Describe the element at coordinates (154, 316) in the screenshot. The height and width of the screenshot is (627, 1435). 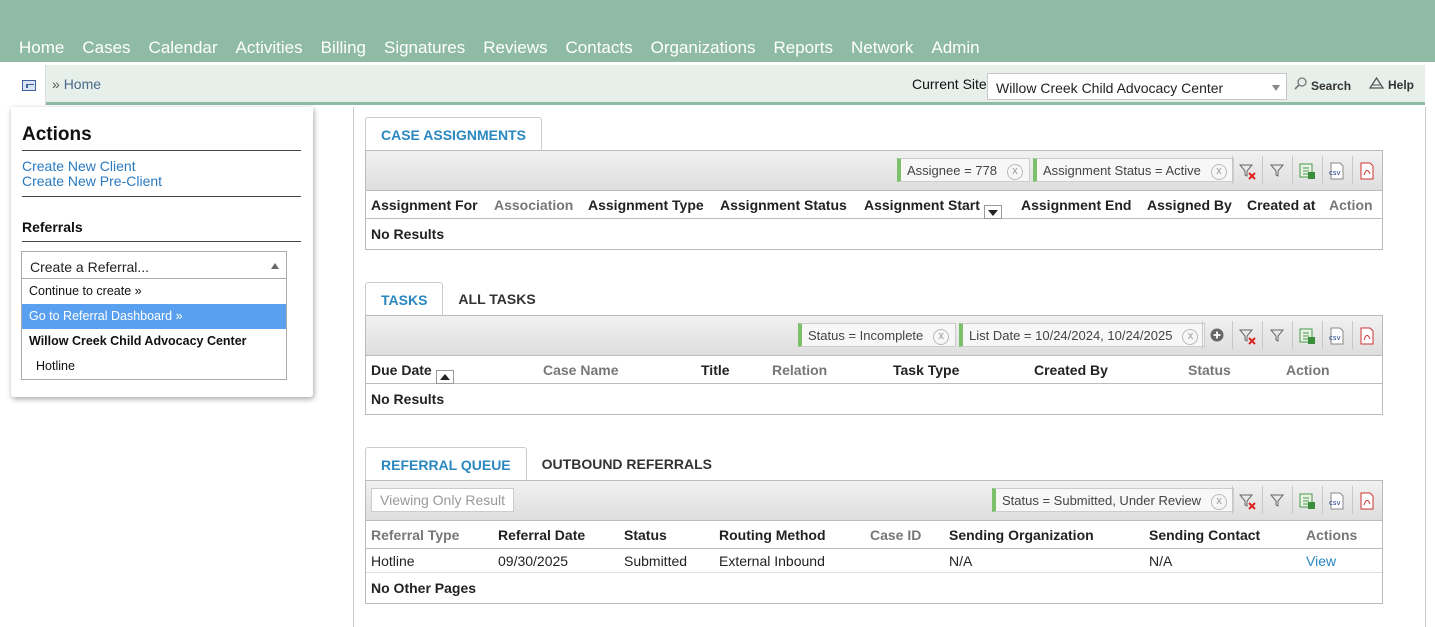
I see `option-go-to-referral-dashboard: Go to Referral Dashboard »` at that location.